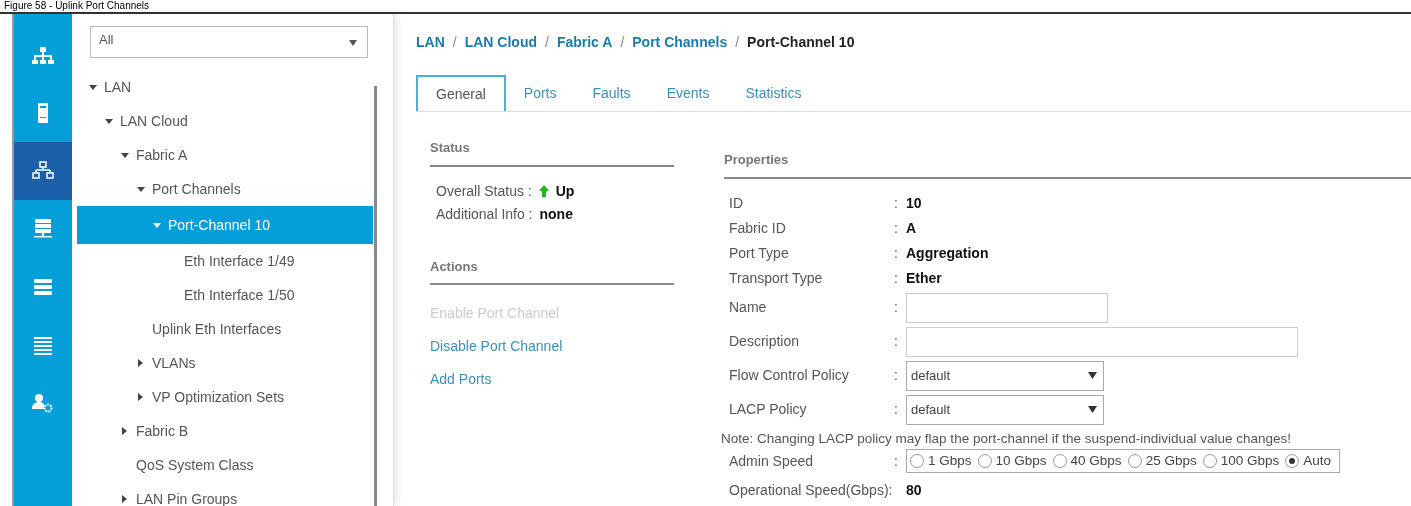 The image size is (1411, 506). Describe the element at coordinates (552, 270) in the screenshot. I see `section-title: Actions` at that location.